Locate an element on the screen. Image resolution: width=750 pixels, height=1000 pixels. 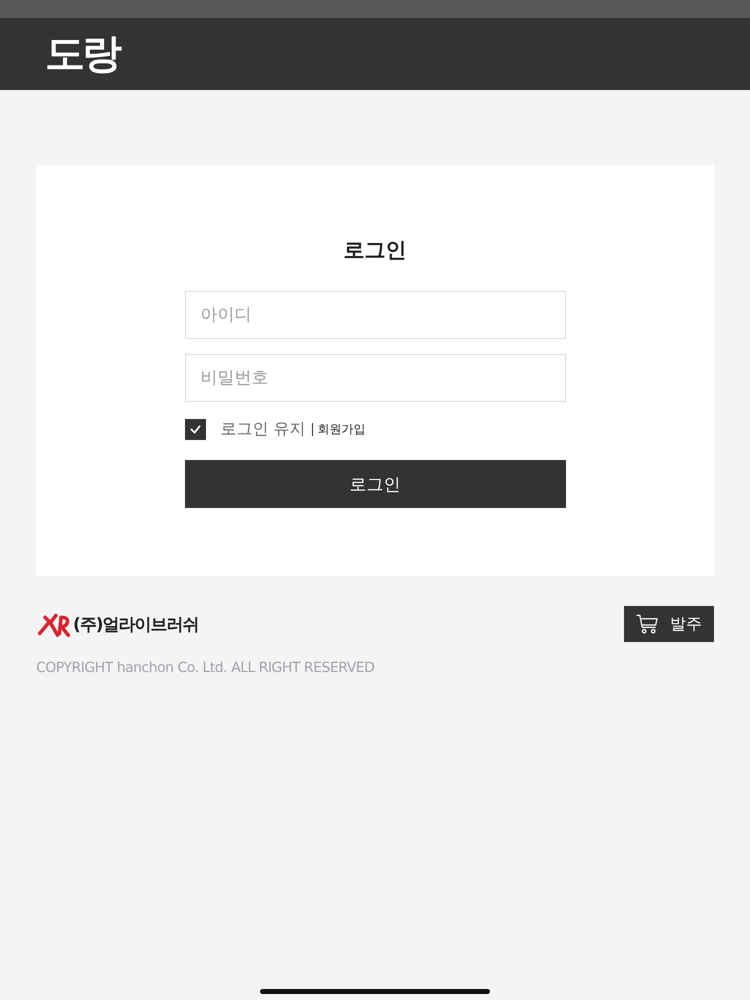
company-name: (주)얼라이브러쉬 is located at coordinates (136, 625).